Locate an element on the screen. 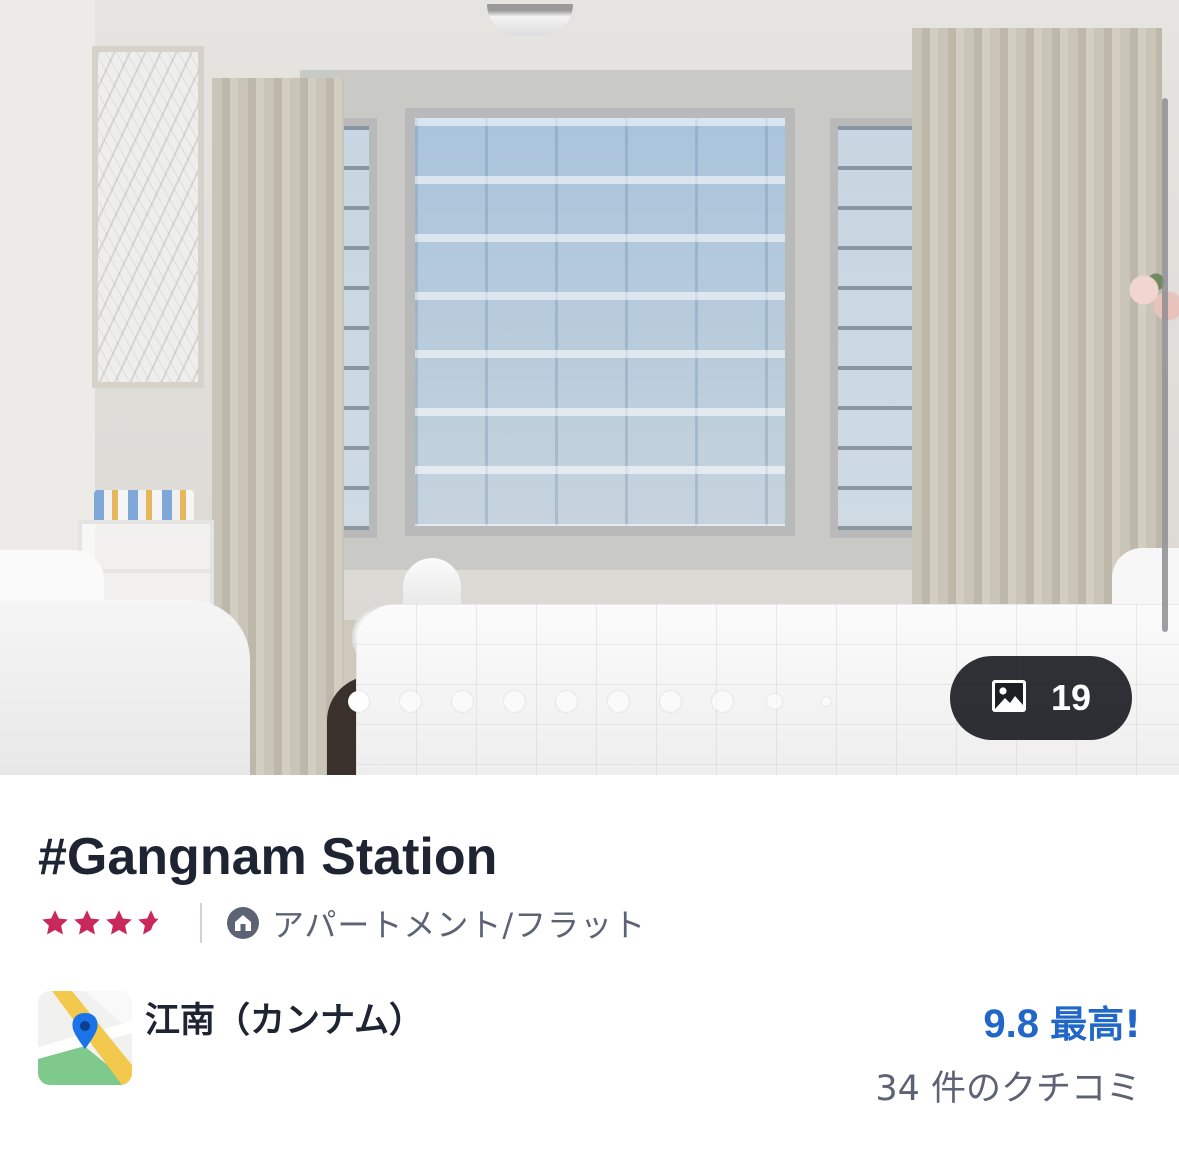 This screenshot has height=1155, width=1179. bed-left is located at coordinates (125, 687).